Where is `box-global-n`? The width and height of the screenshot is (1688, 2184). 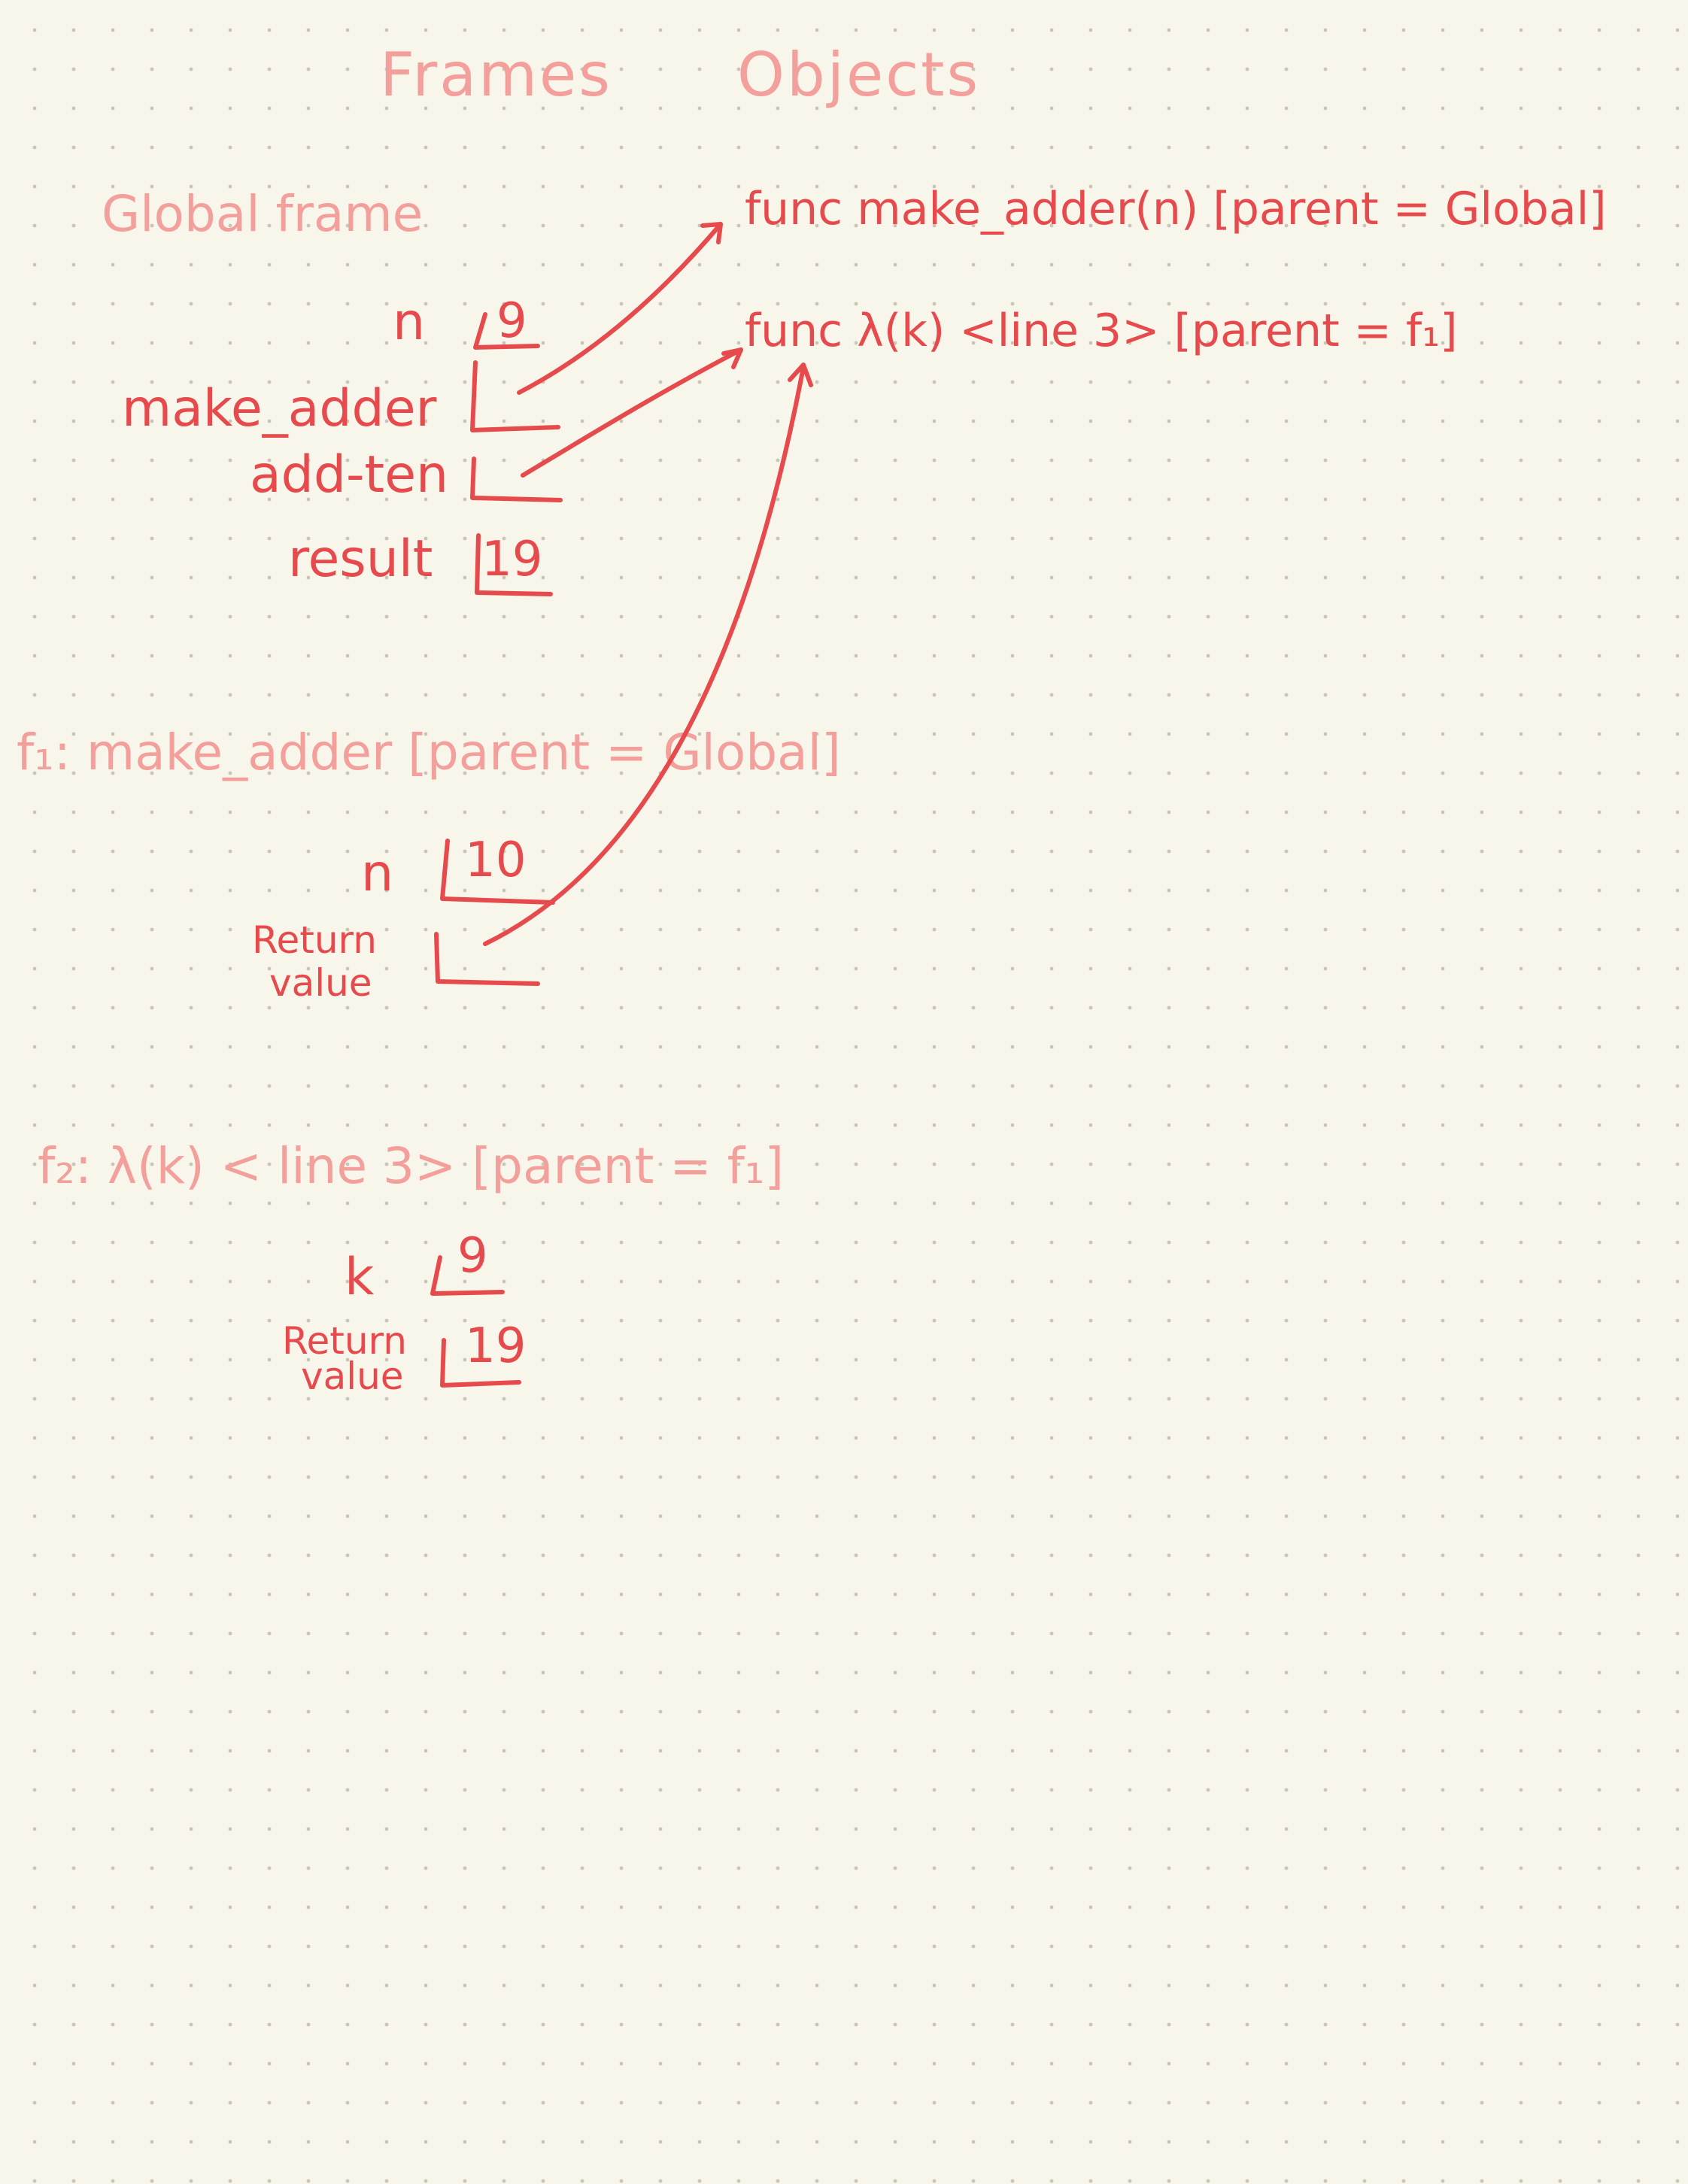 box-global-n is located at coordinates (506, 331).